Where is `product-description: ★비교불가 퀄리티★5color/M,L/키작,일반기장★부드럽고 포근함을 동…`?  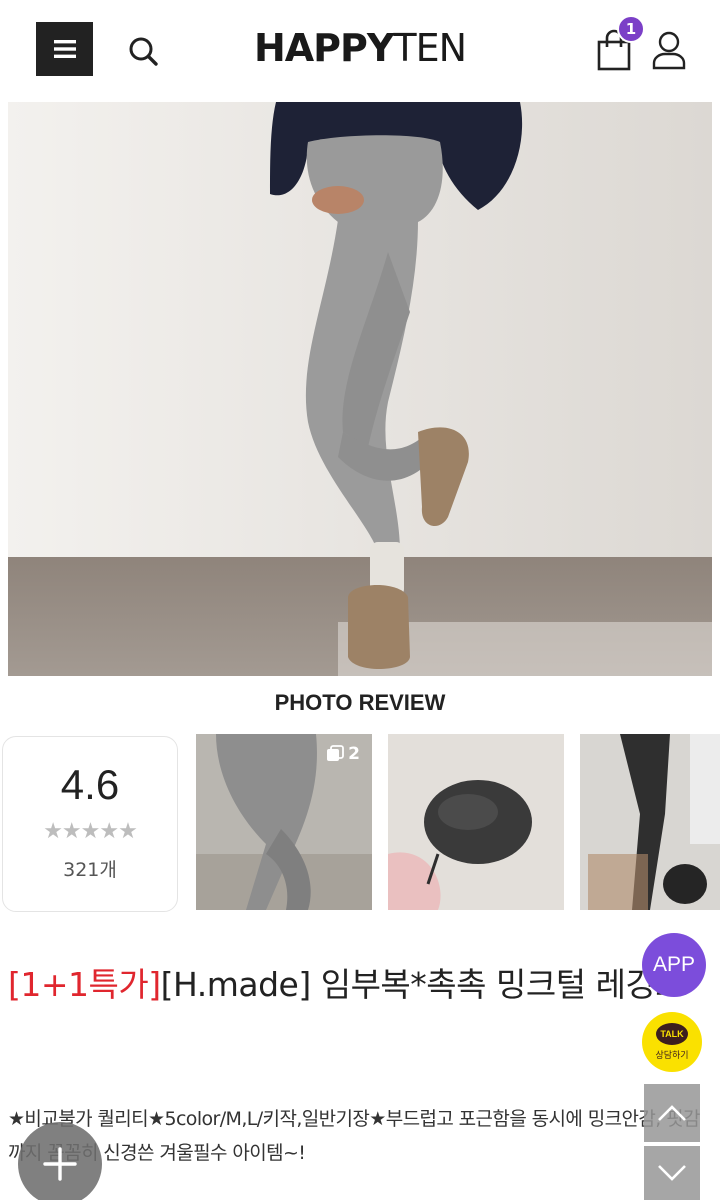 product-description: ★비교불가 퀄리티★5color/M,L/키작,일반기장★부드럽고 포근함을 동… is located at coordinates (354, 1136).